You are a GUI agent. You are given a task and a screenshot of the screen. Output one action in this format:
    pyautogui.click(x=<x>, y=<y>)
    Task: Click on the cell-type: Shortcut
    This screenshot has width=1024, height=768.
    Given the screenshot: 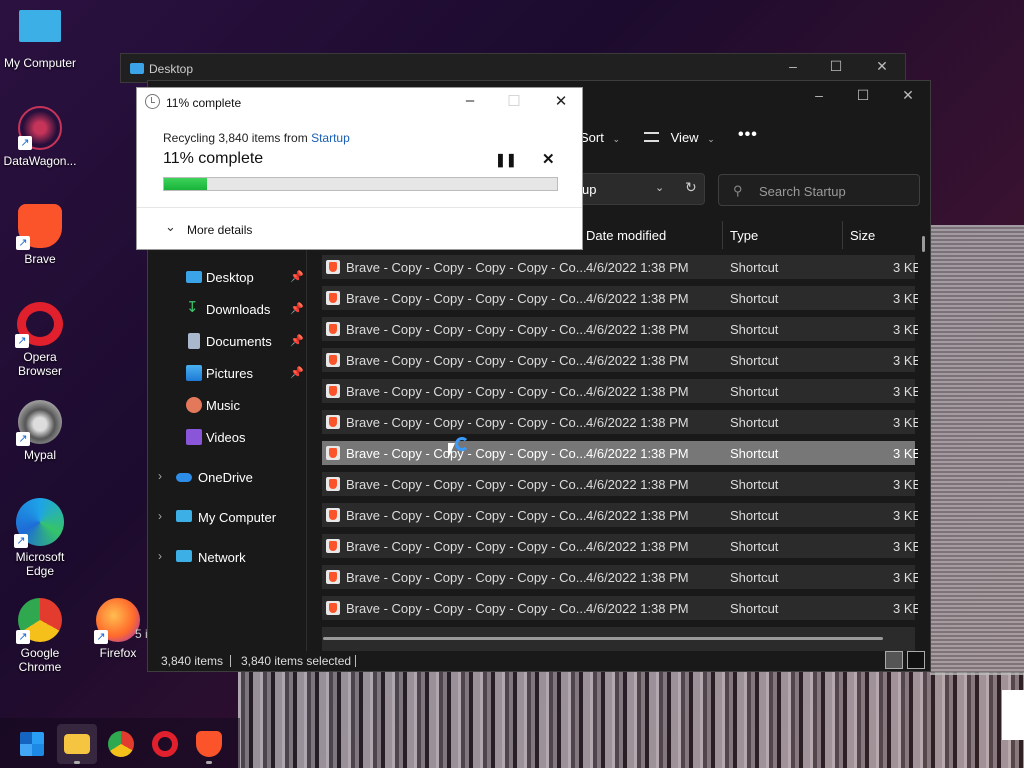 What is the action you would take?
    pyautogui.click(x=754, y=391)
    